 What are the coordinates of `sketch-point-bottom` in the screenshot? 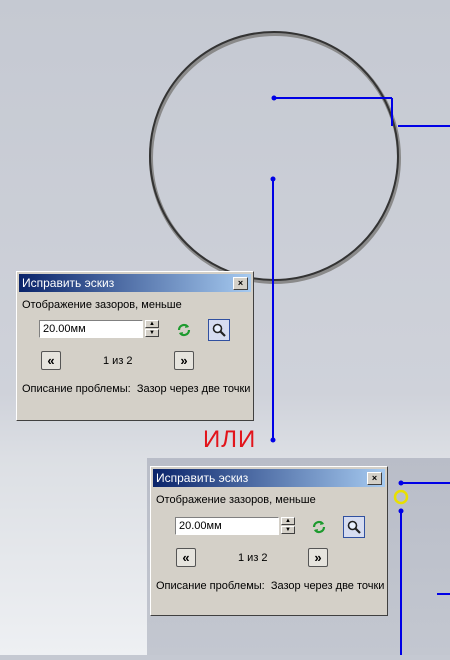 It's located at (273, 440).